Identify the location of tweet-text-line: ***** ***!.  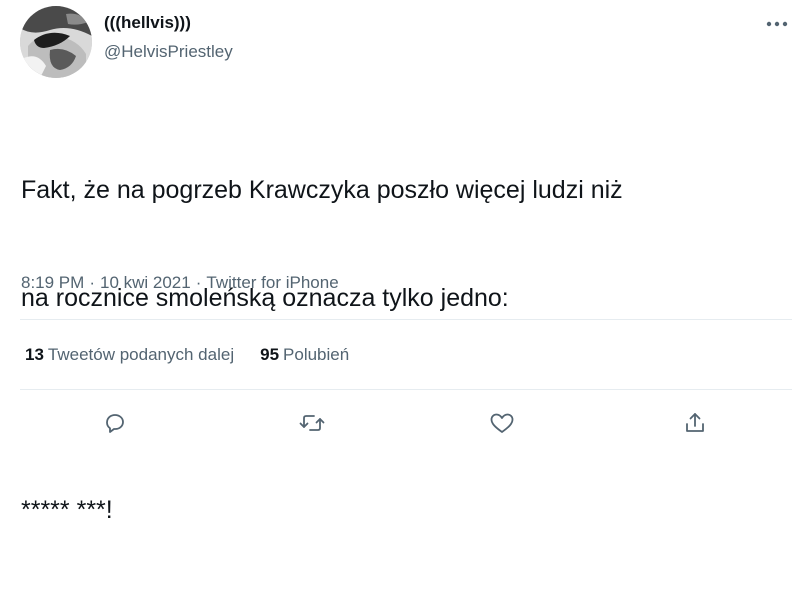
(67, 510).